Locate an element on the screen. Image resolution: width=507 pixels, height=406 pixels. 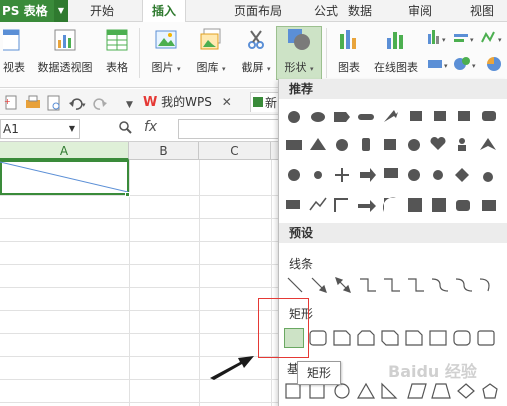
pivot-table-icon is located at coordinates (11, 40).